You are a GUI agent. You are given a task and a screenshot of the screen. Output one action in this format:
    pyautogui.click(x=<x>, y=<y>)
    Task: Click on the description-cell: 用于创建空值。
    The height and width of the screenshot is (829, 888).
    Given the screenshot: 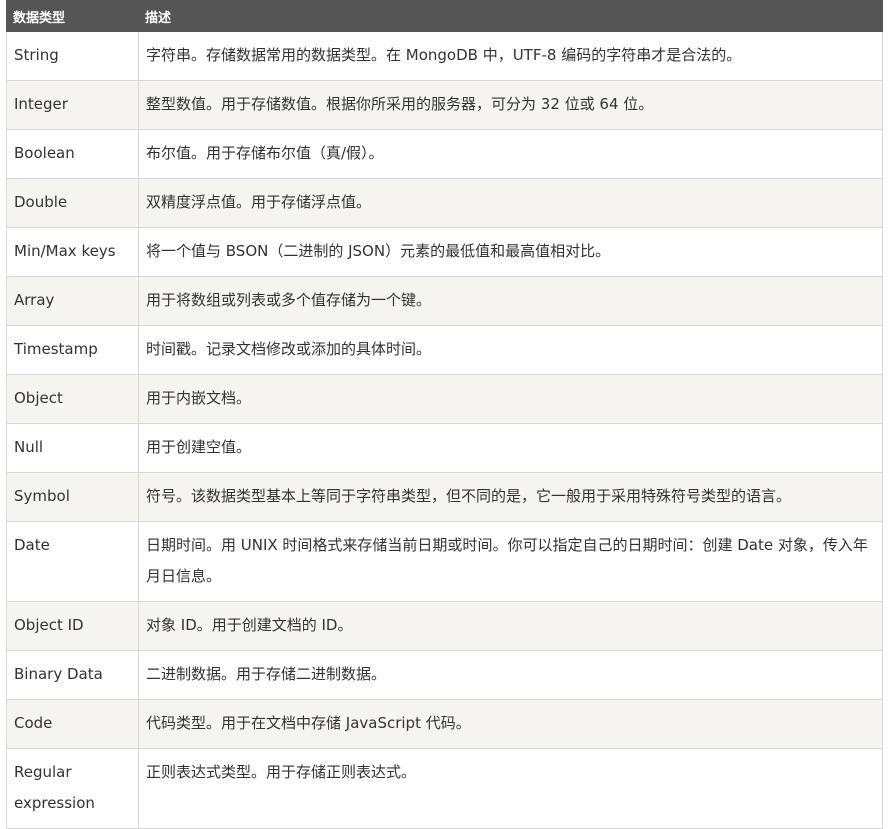 What is the action you would take?
    pyautogui.click(x=510, y=448)
    